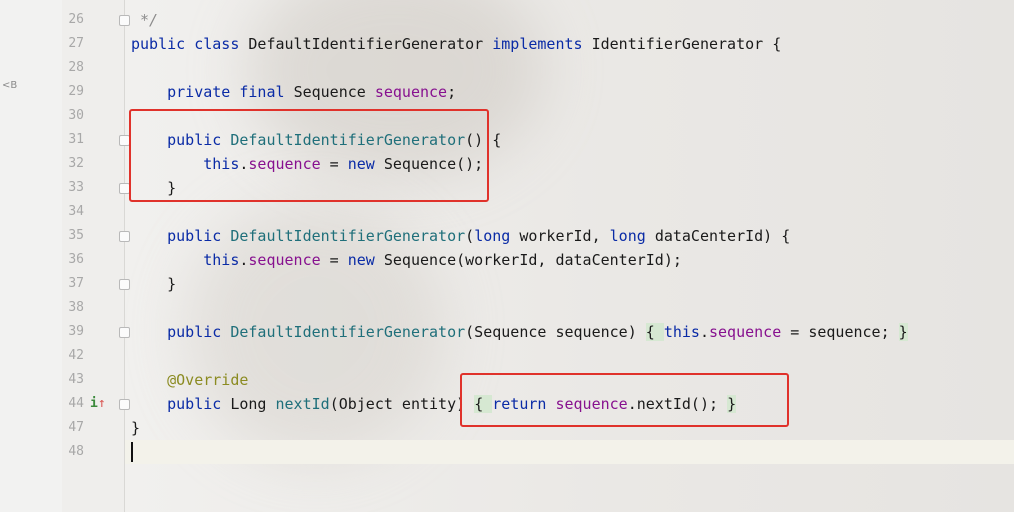  I want to click on implements-method-icon: i↑, so click(98, 404).